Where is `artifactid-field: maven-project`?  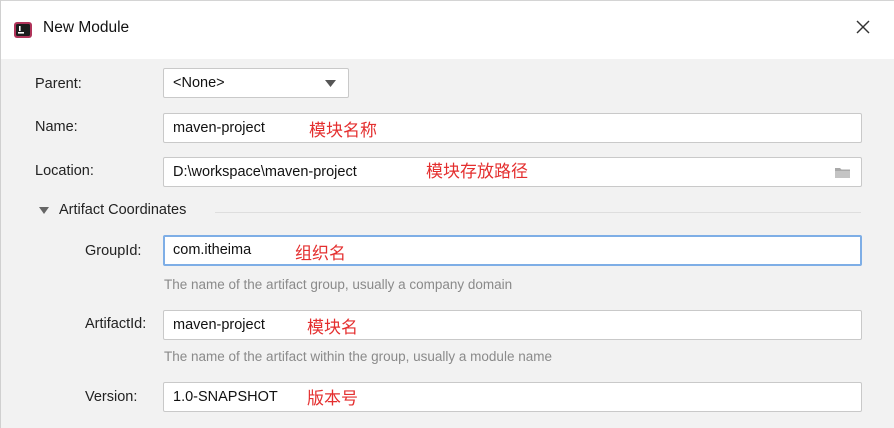 artifactid-field: maven-project is located at coordinates (512, 325).